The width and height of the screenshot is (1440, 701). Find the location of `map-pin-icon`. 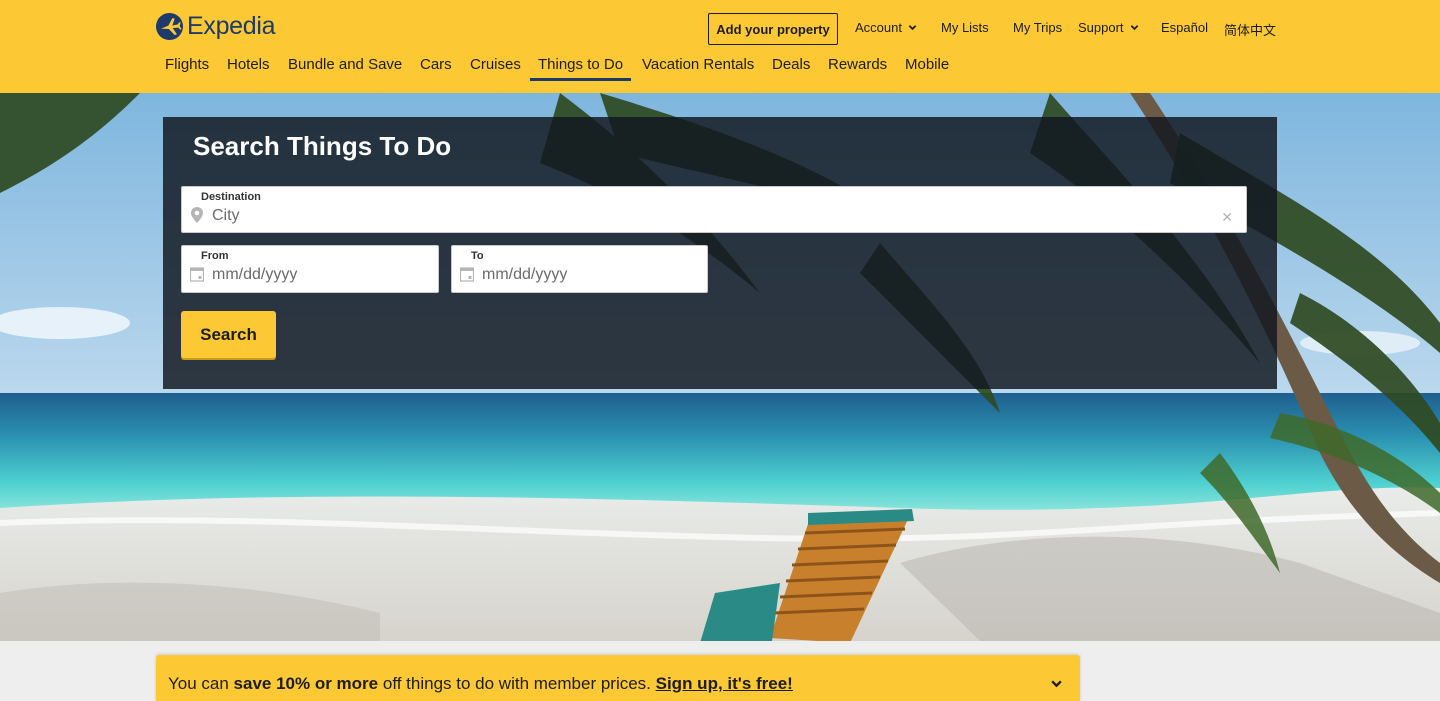

map-pin-icon is located at coordinates (197, 215).